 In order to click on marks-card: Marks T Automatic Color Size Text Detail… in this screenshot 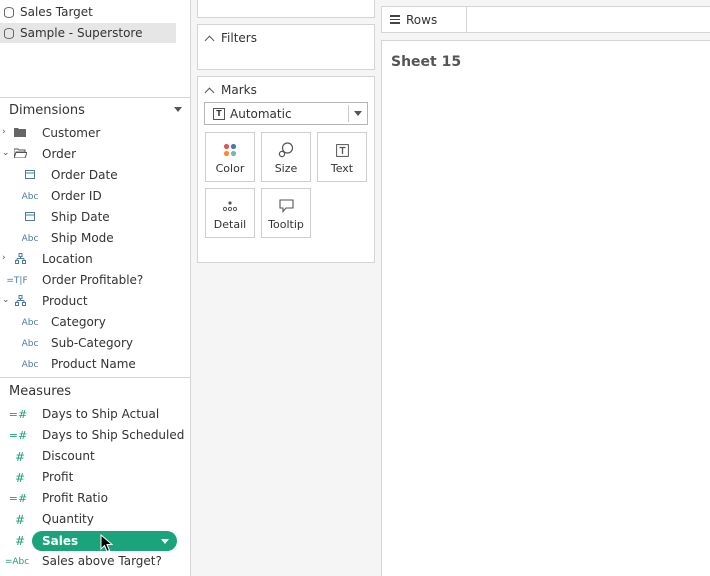, I will do `click(286, 169)`.